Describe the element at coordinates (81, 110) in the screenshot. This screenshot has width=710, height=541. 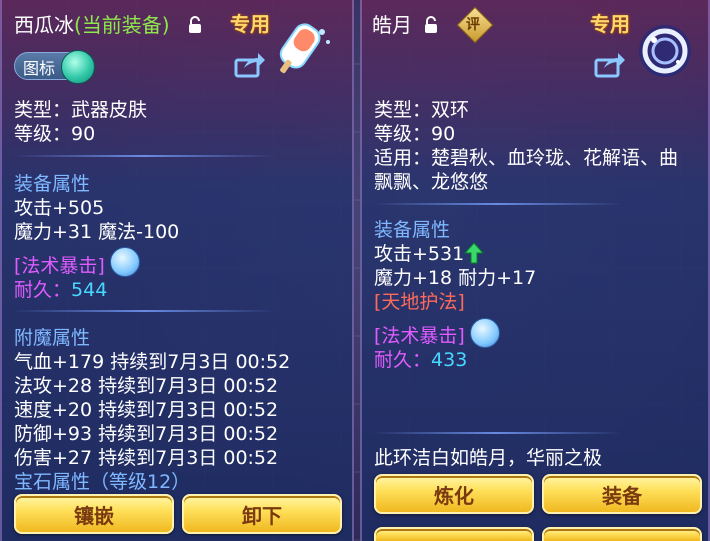
I see `type-line: 类型：武器皮肤` at that location.